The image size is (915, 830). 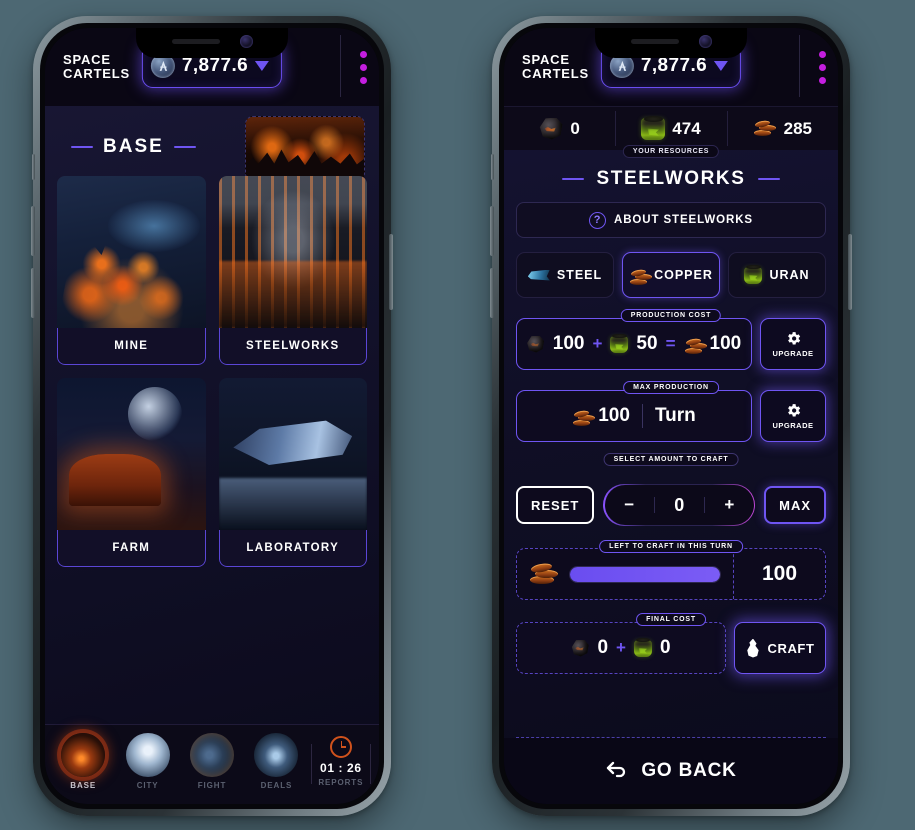 I want to click on nav-item-reports: 01 : 26 REPORTS, so click(x=341, y=761).